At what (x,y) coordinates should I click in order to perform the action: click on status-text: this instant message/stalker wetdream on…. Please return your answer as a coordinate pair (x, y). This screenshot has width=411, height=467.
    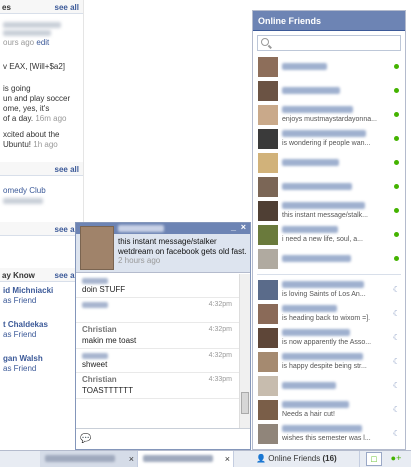
    Looking at the image, I should click on (182, 246).